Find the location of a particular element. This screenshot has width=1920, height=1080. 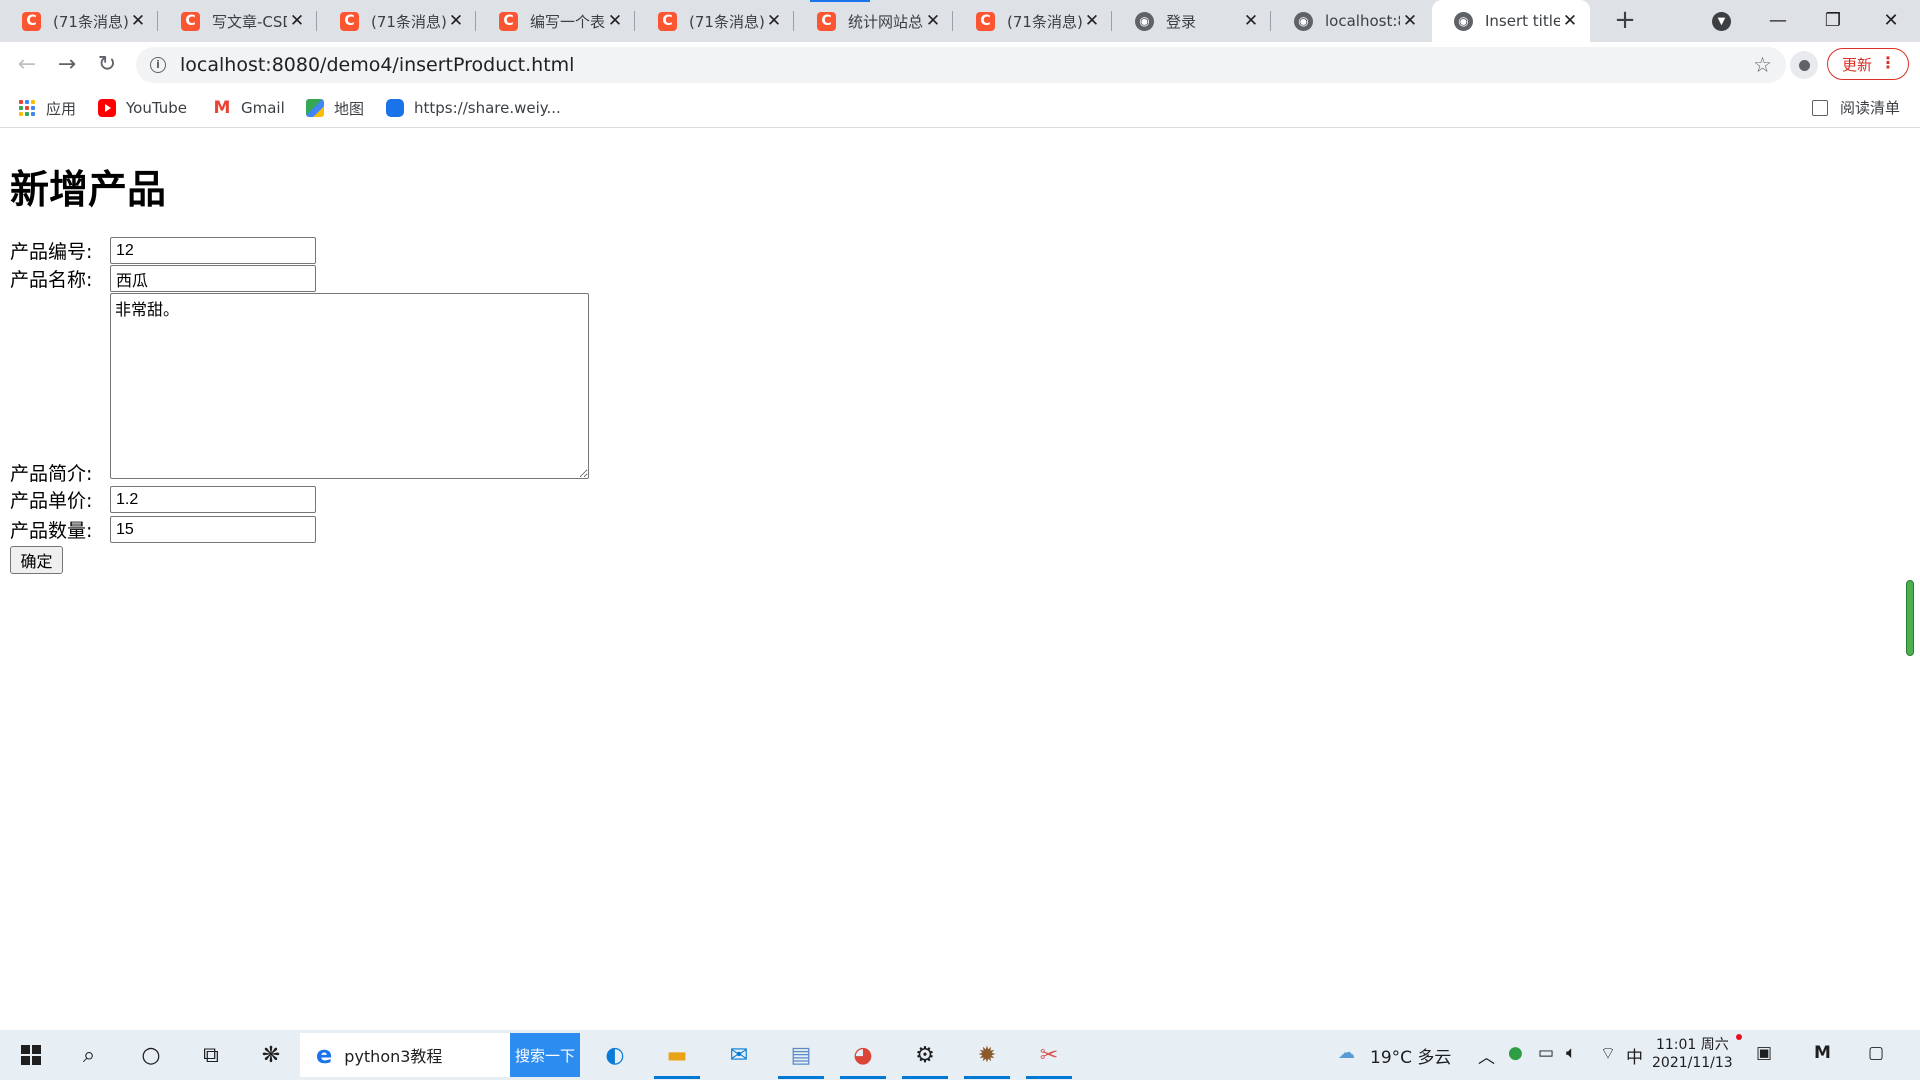

tab-7: C (71条消息) ✕ is located at coordinates (1033, 21).